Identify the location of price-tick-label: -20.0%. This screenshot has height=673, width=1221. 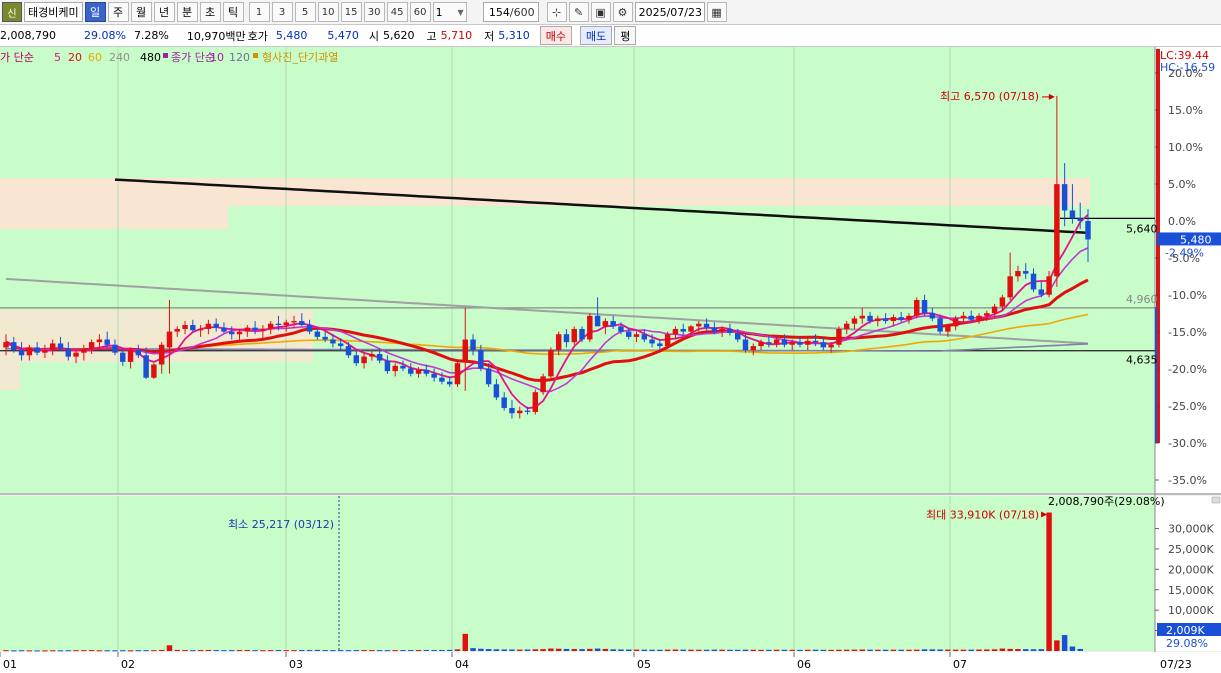
(1187, 369).